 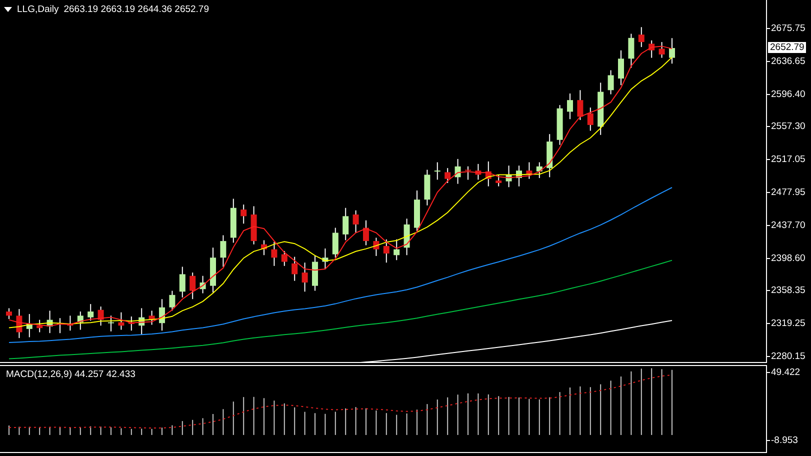 I want to click on symbol-label: LLG,Daily, so click(x=38, y=9).